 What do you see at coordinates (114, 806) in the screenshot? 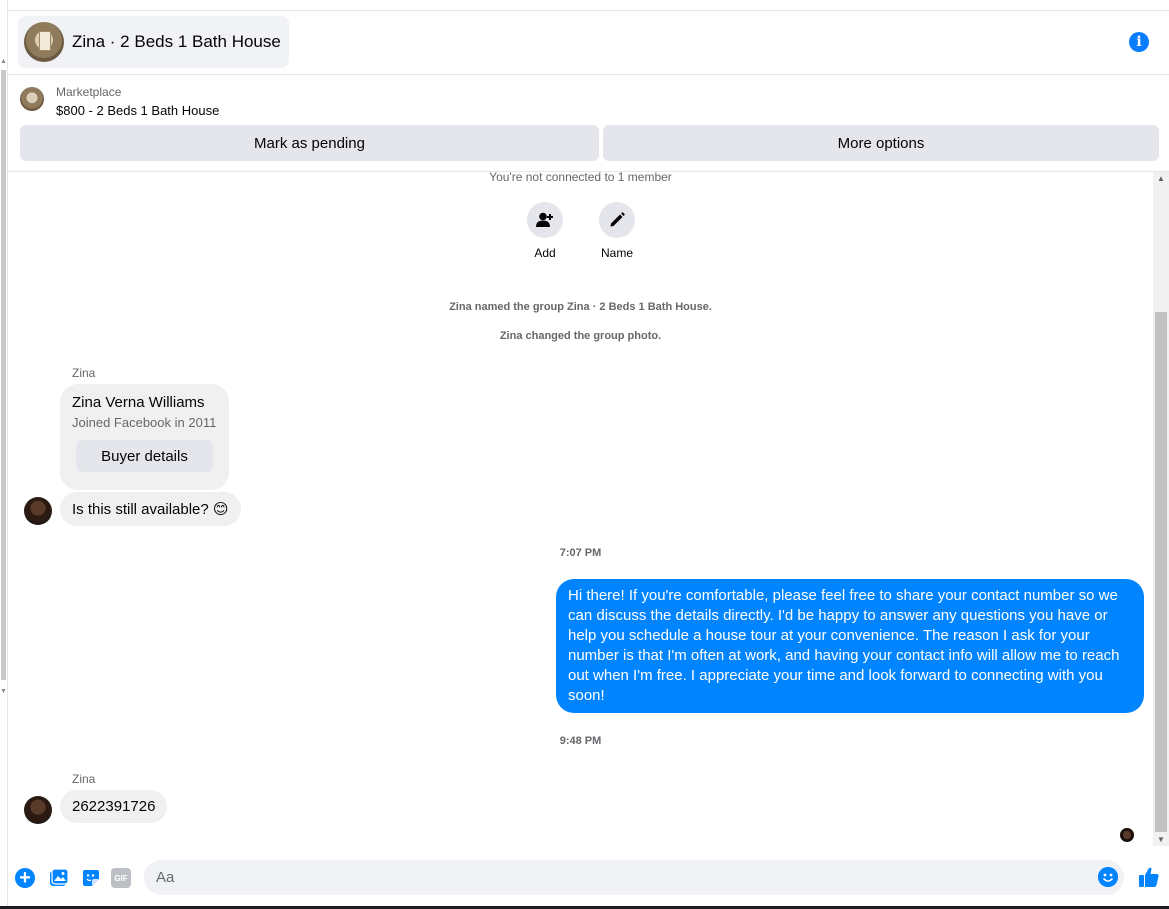
I see `incoming-message: 2622391726` at bounding box center [114, 806].